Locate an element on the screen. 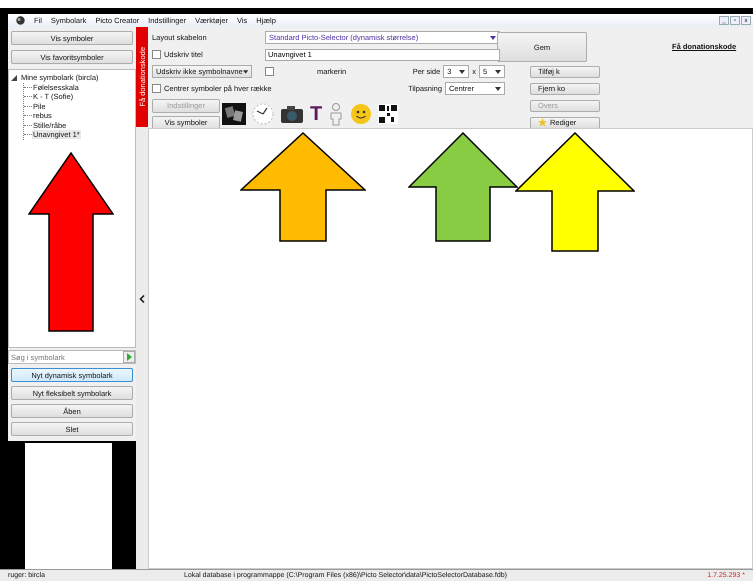 The width and height of the screenshot is (753, 581). expander-icon is located at coordinates (14, 77).